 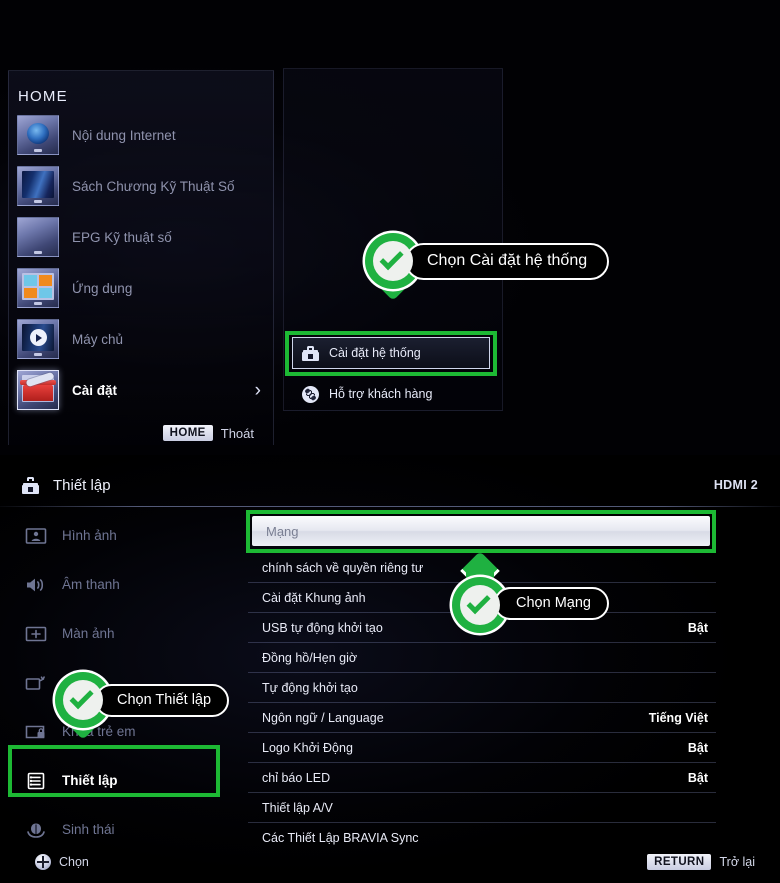 I want to click on dpad-icon, so click(x=43, y=862).